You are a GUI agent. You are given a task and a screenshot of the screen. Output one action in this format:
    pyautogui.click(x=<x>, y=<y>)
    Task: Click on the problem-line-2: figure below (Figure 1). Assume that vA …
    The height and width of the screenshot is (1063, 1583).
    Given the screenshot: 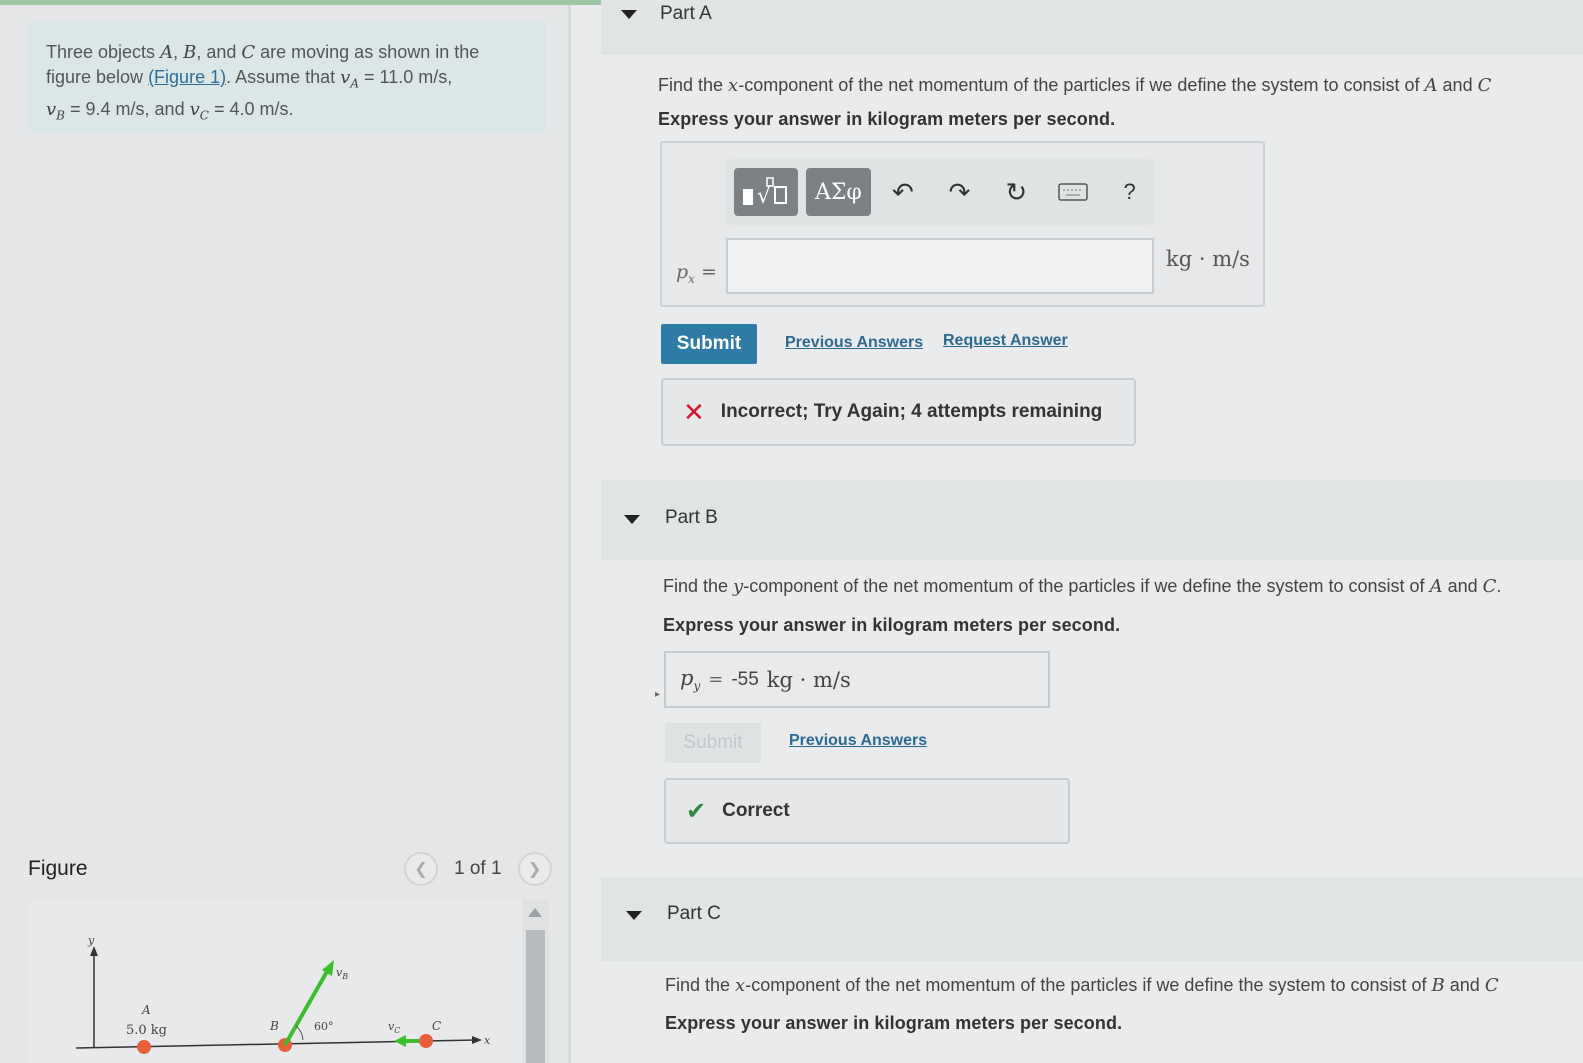 What is the action you would take?
    pyautogui.click(x=249, y=79)
    